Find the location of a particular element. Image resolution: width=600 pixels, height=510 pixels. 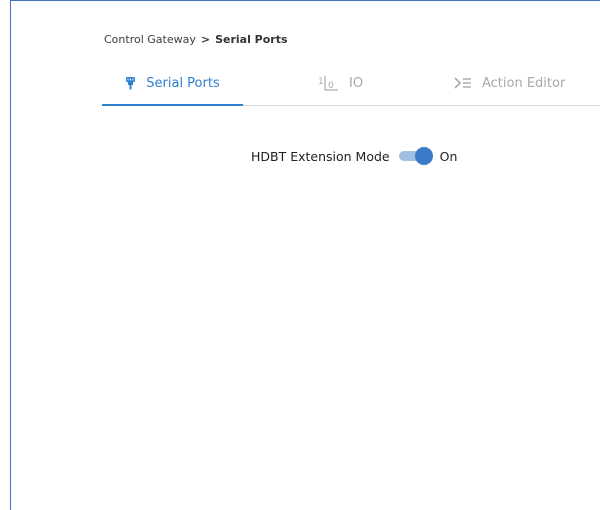

breadcrumb: Control Gateway > Serial Ports is located at coordinates (196, 39).